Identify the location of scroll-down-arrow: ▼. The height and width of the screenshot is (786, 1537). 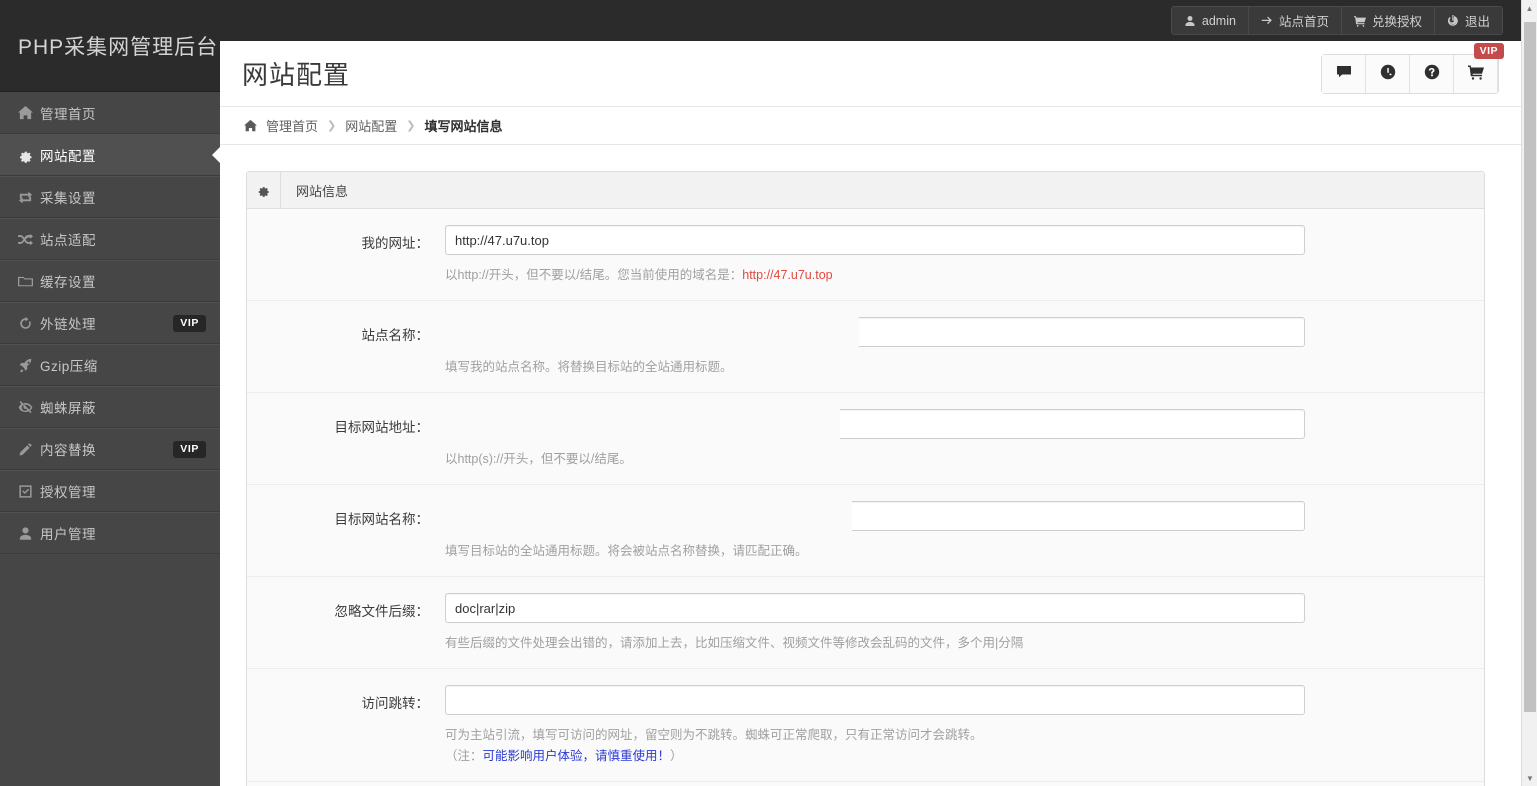
(1529, 778).